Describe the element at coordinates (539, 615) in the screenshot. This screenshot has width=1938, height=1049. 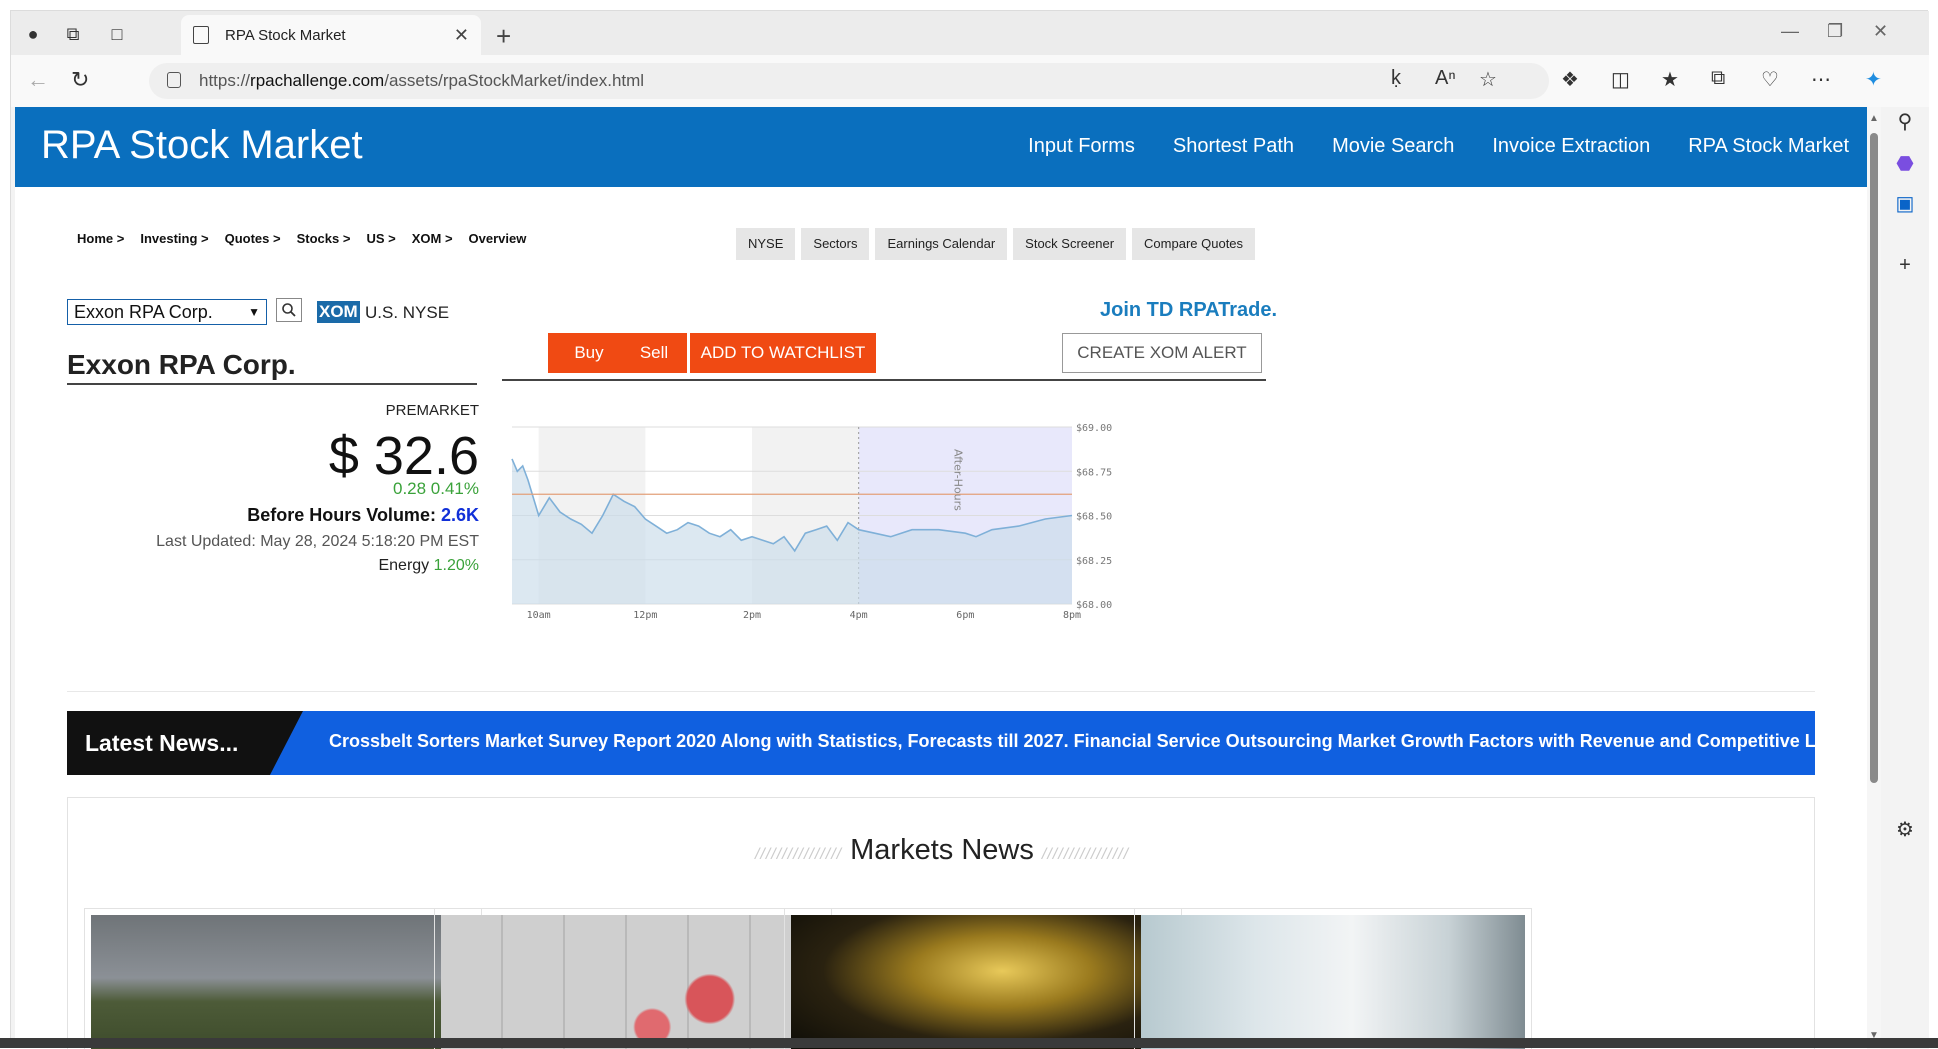
I see `x-tick-label: 10am` at that location.